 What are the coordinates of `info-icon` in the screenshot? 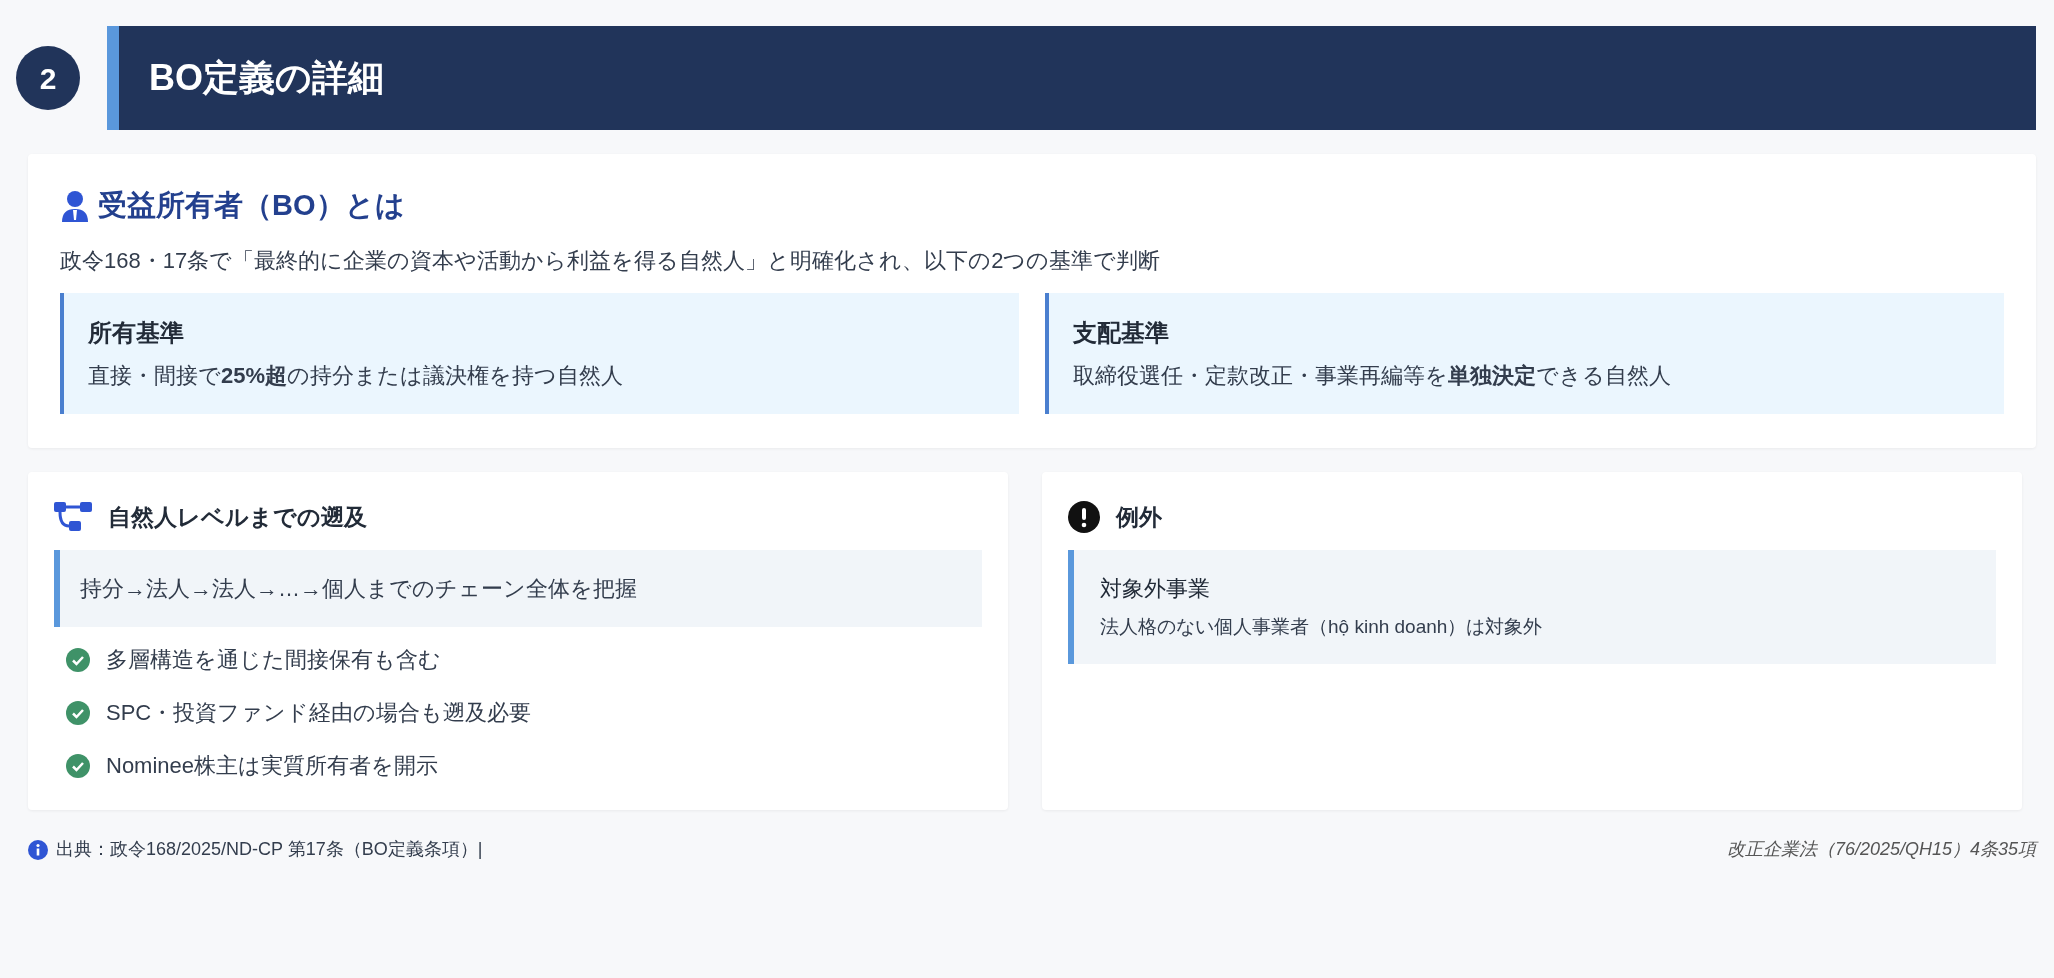 It's located at (38, 849).